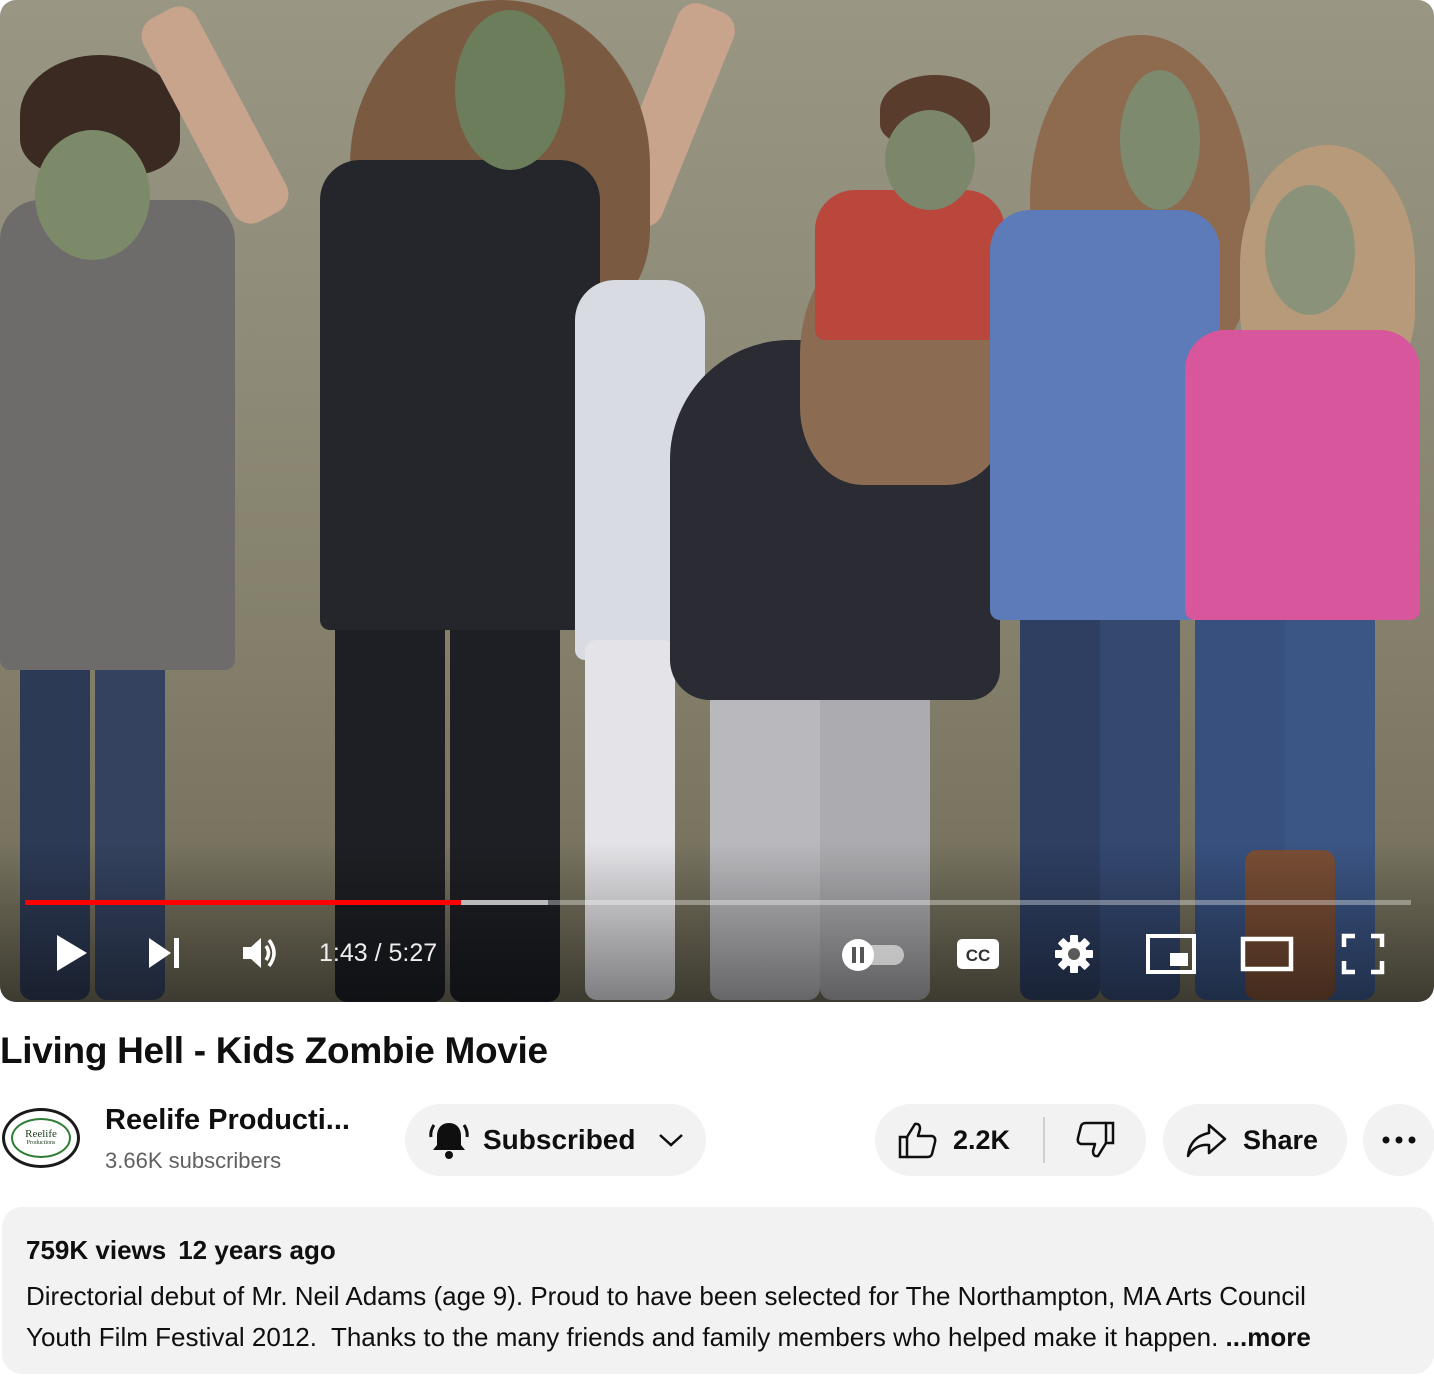  I want to click on share-icon, so click(1206, 1140).